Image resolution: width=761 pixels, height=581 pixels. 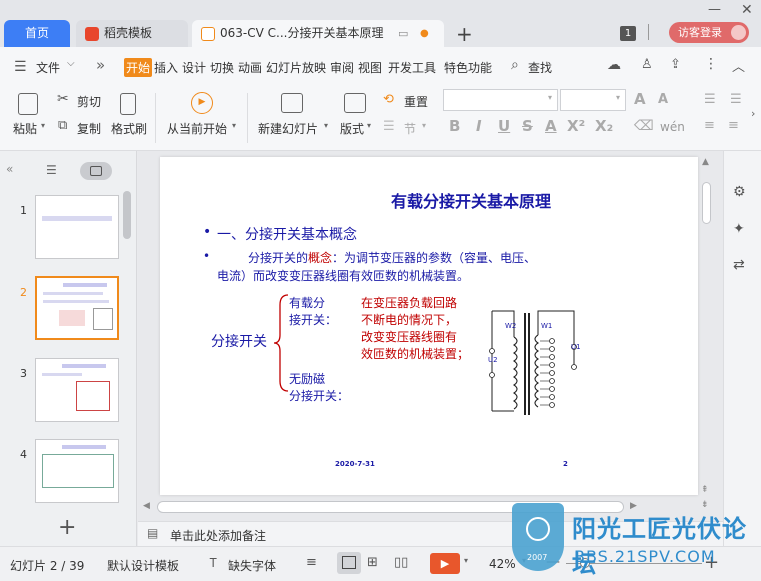 What do you see at coordinates (296, 67) in the screenshot?
I see `menu-slideshow: 幻灯片放映` at bounding box center [296, 67].